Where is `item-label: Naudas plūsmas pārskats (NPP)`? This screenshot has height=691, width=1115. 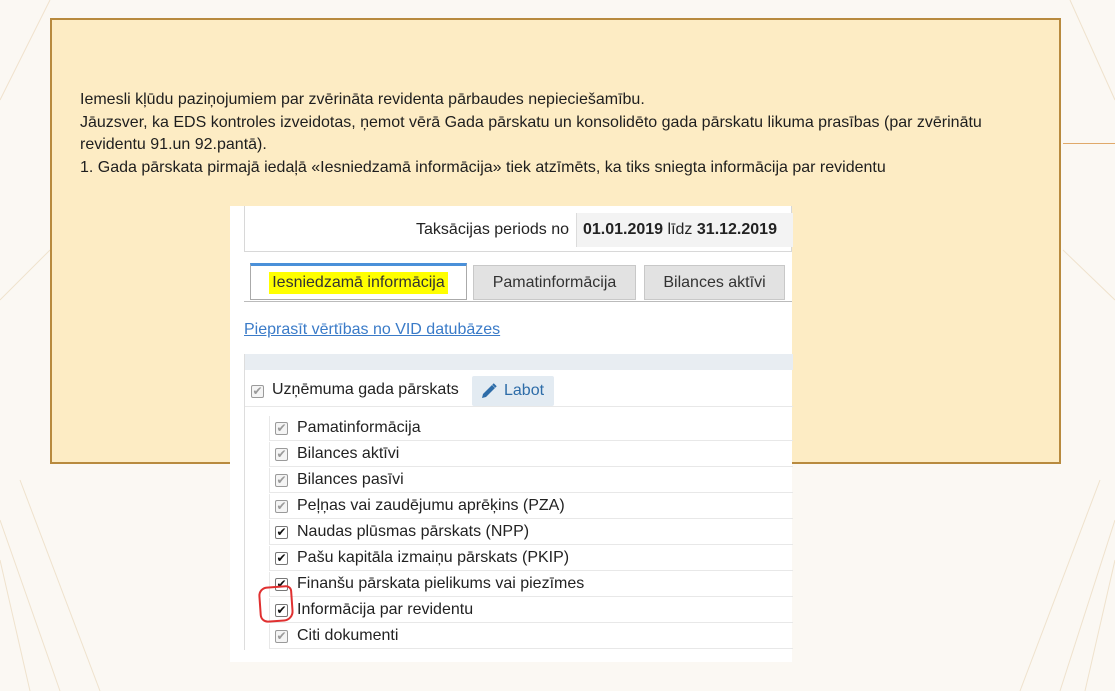 item-label: Naudas plūsmas pārskats (NPP) is located at coordinates (413, 531).